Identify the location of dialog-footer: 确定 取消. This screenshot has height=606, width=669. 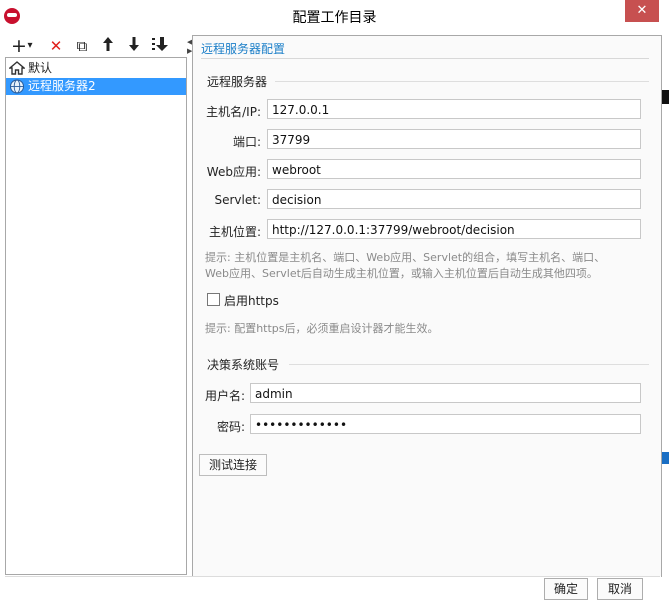
(330, 591).